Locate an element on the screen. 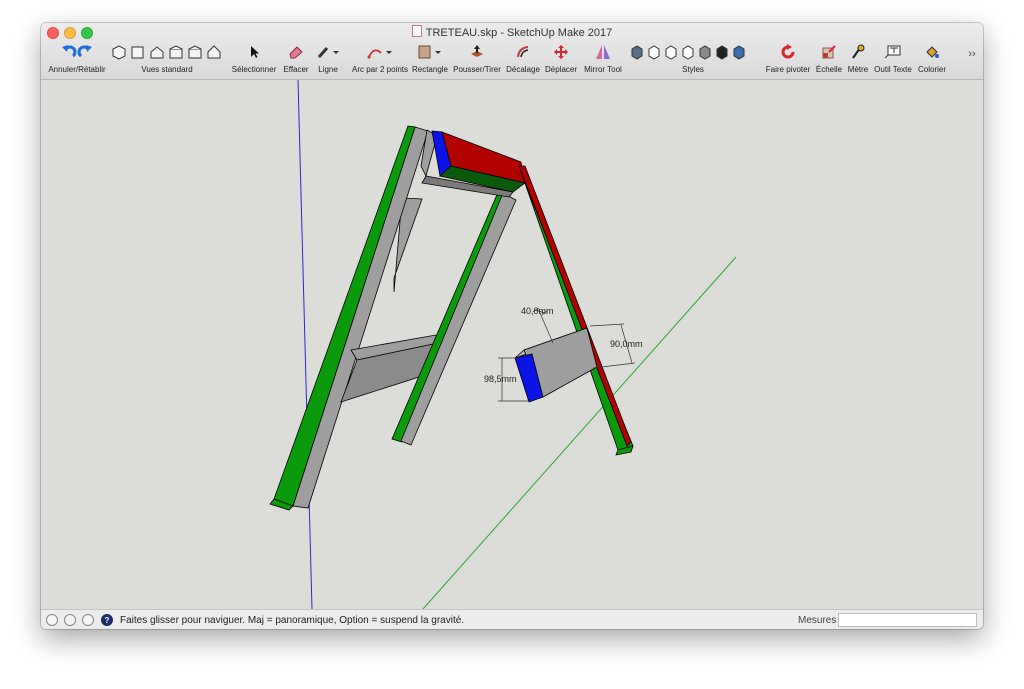 The image size is (1024, 689). mirror-label: Mirror Tool is located at coordinates (603, 69).